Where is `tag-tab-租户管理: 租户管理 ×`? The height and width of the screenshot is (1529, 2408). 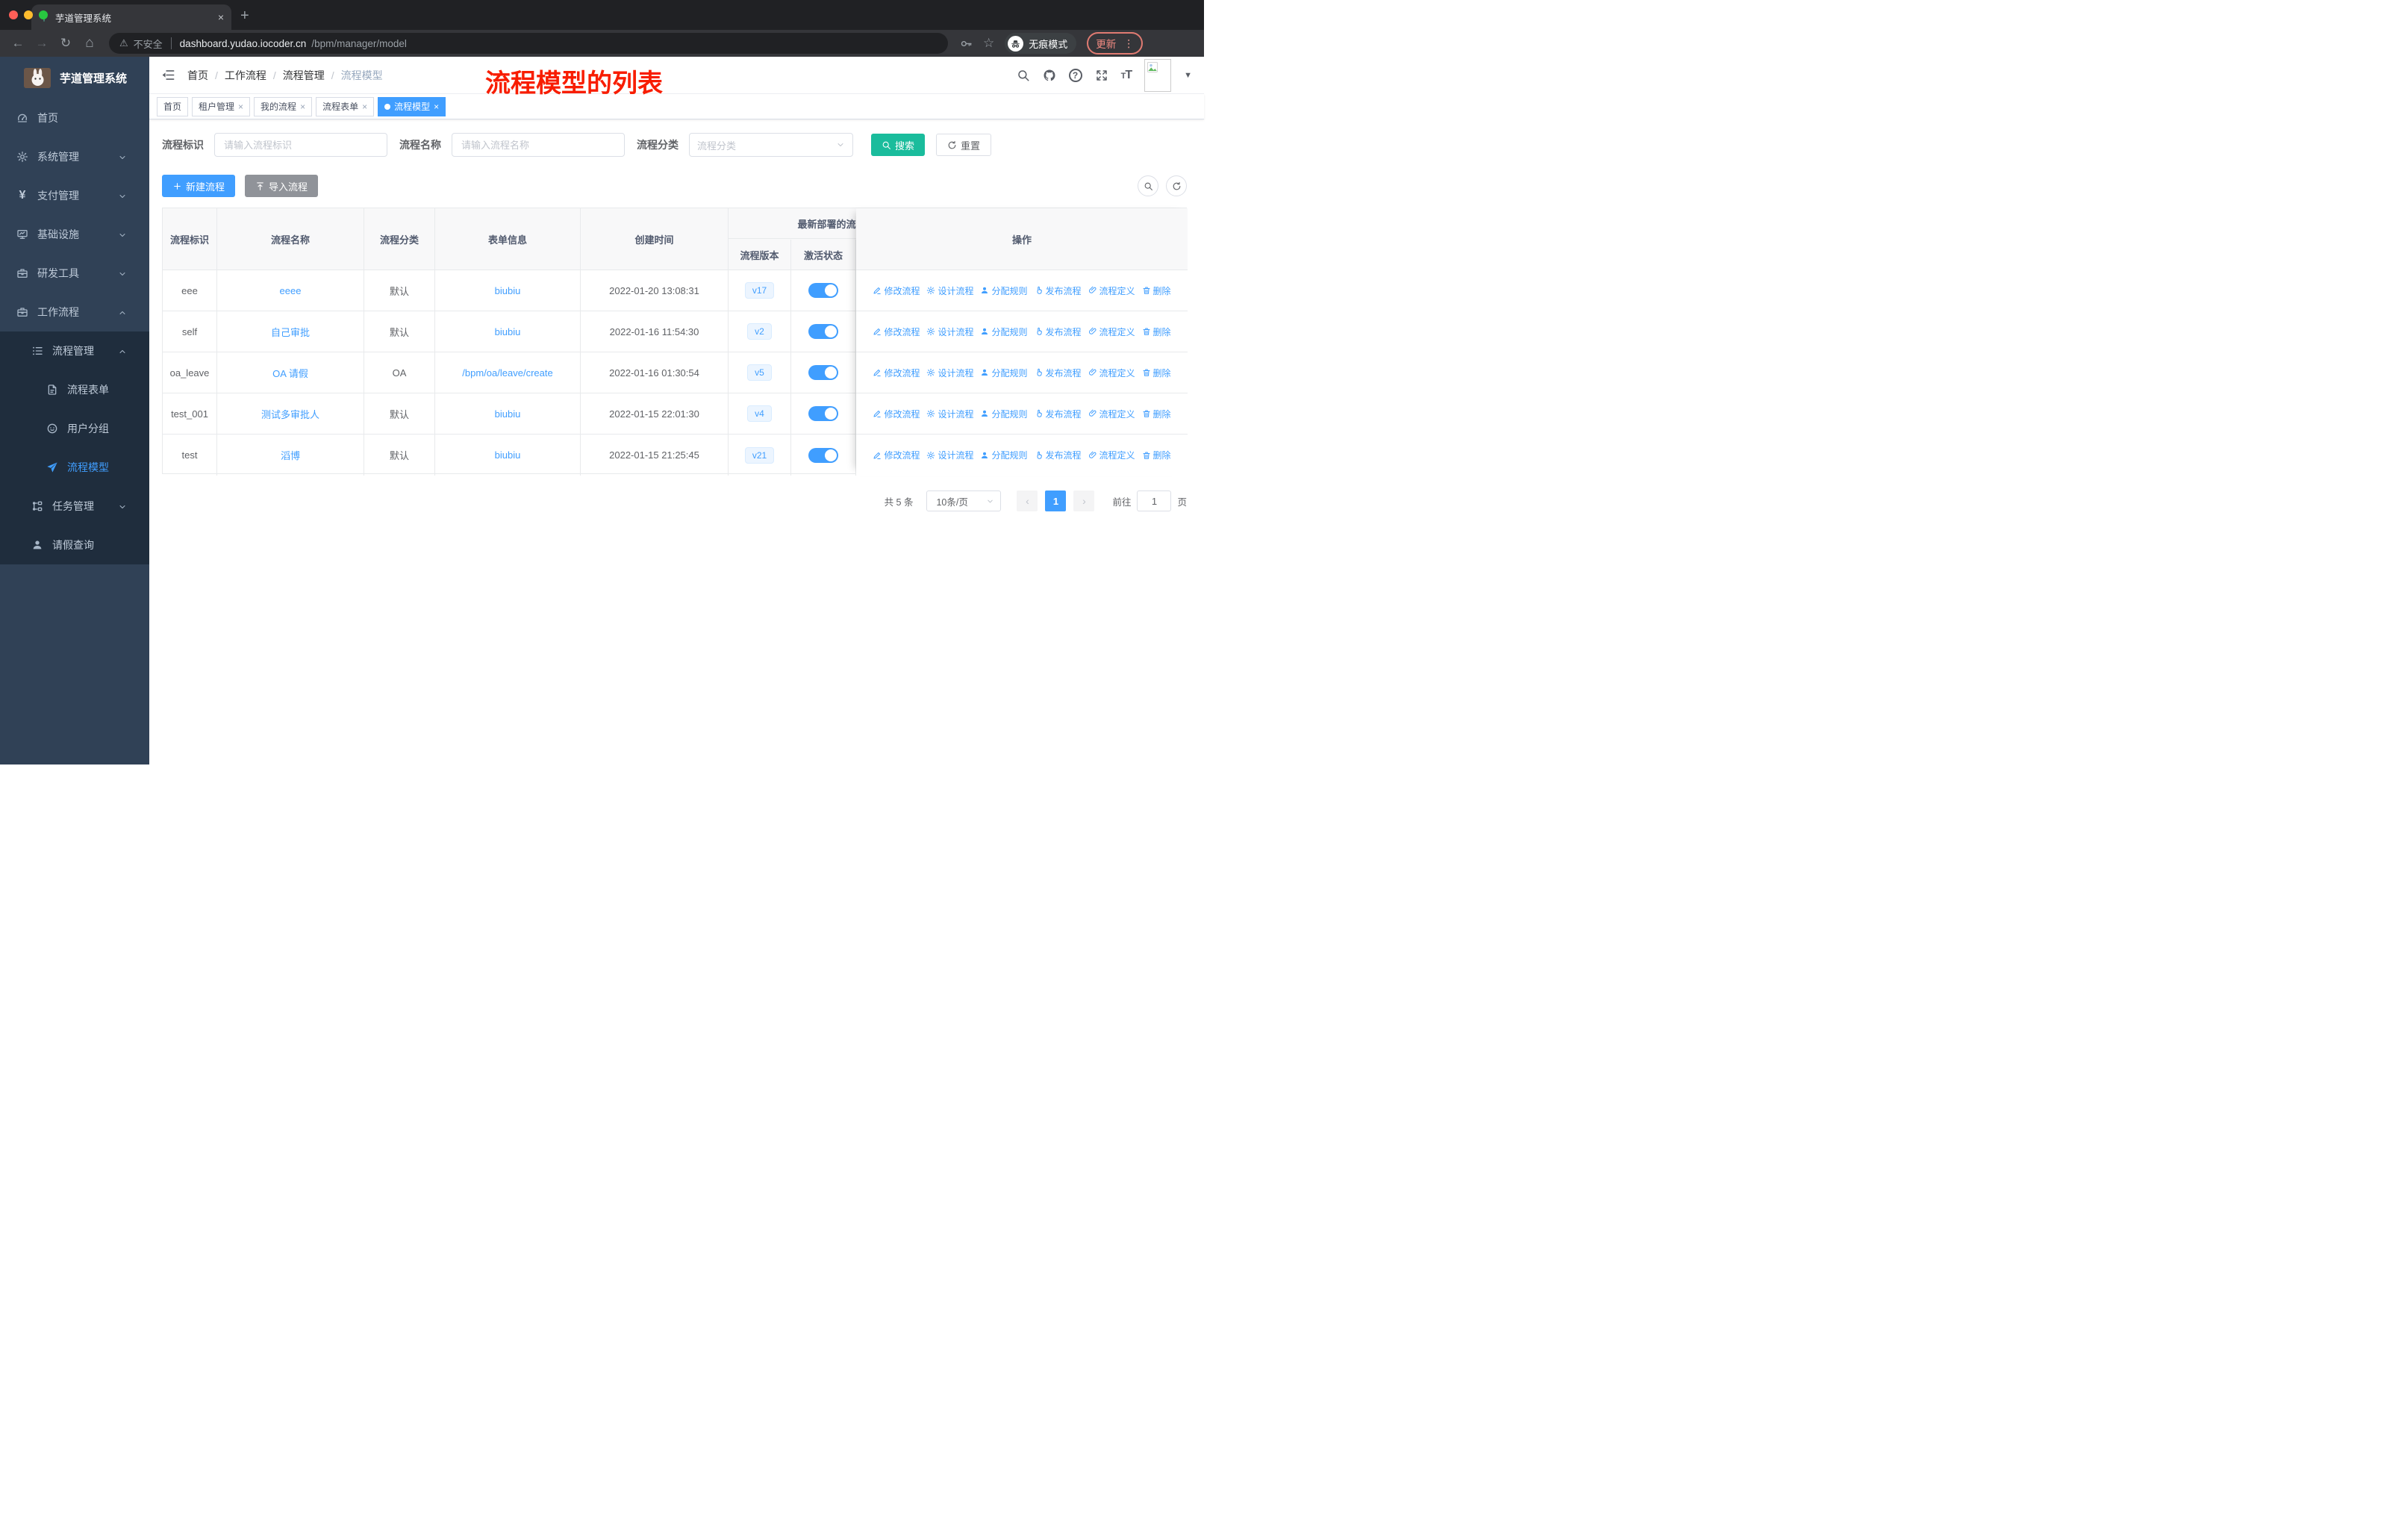 tag-tab-租户管理: 租户管理 × is located at coordinates (221, 106).